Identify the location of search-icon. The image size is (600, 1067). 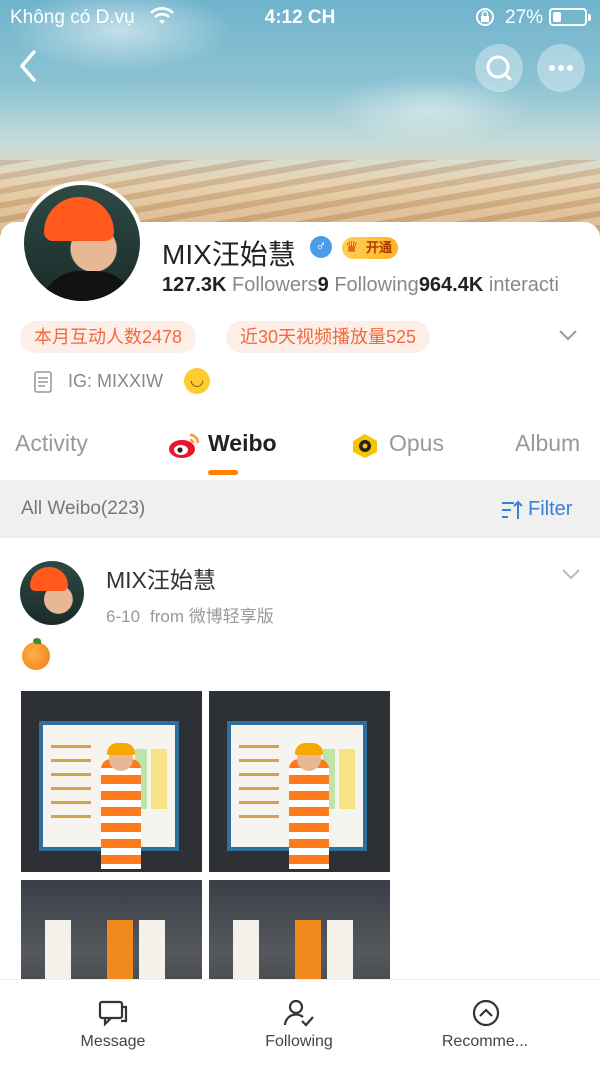
(499, 68).